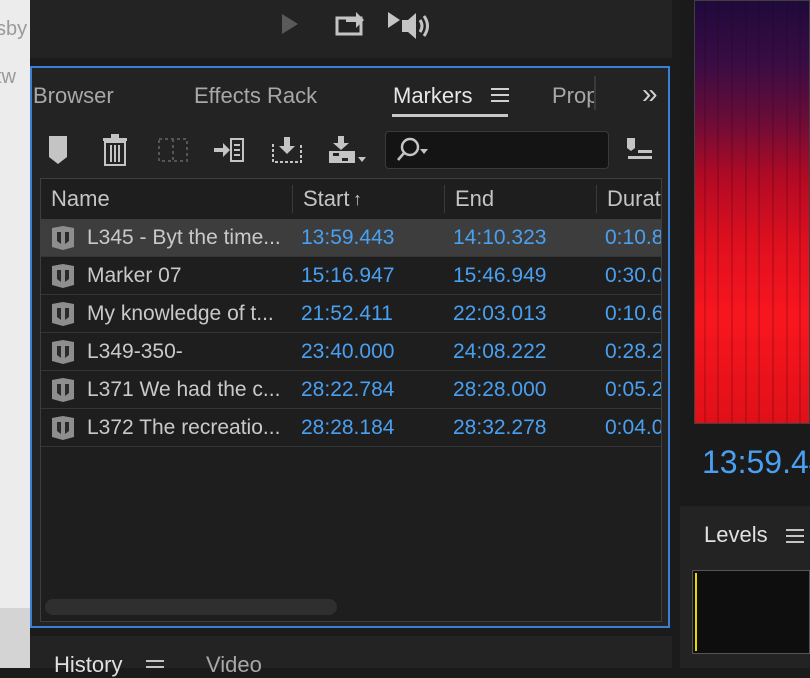 This screenshot has height=678, width=810. Describe the element at coordinates (639, 150) in the screenshot. I see `list-options-icon` at that location.